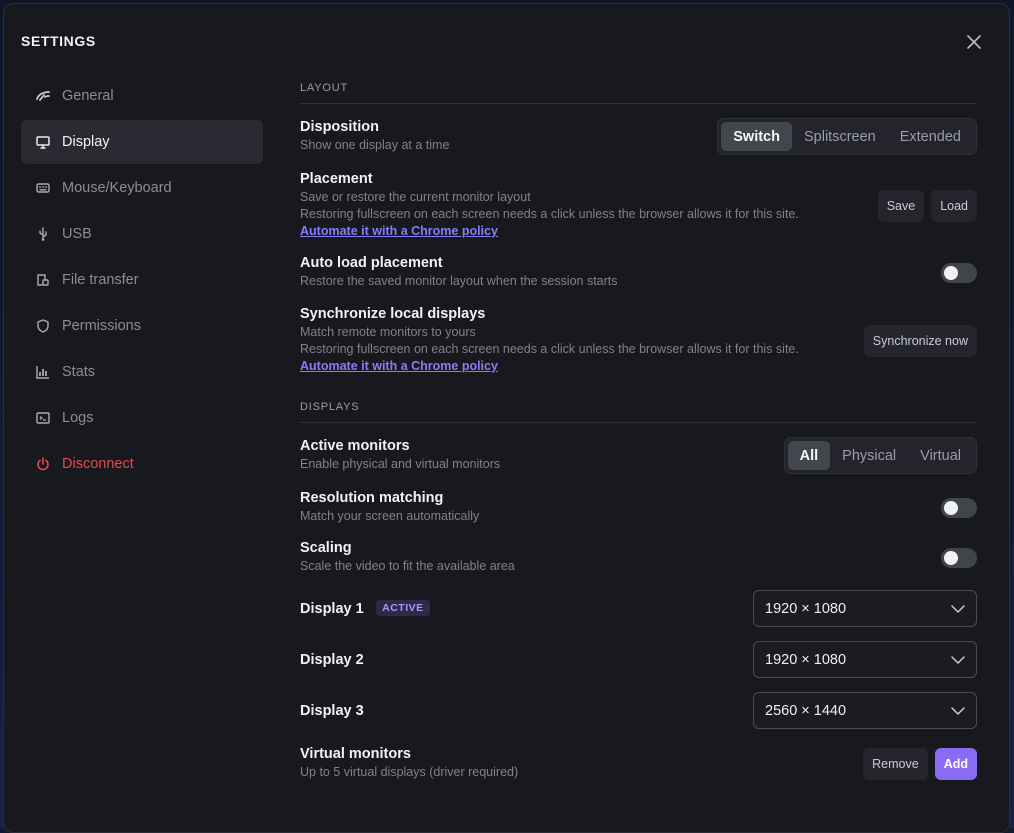 This screenshot has width=1014, height=833. What do you see at coordinates (142, 326) in the screenshot?
I see `sidebar-item-permissions: Permissions` at bounding box center [142, 326].